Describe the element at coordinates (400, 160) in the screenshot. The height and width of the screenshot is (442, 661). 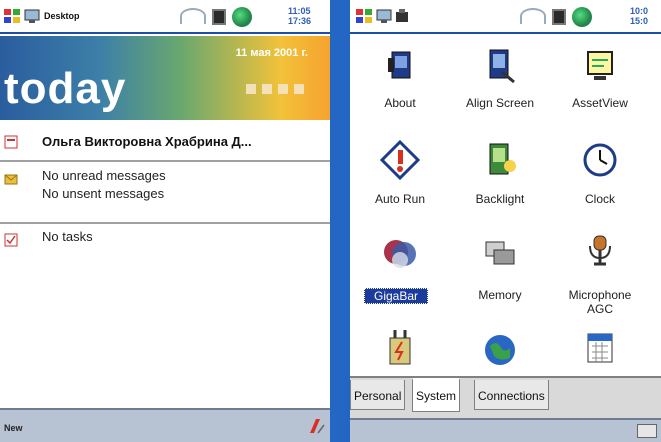
I see `autorun-icon` at that location.